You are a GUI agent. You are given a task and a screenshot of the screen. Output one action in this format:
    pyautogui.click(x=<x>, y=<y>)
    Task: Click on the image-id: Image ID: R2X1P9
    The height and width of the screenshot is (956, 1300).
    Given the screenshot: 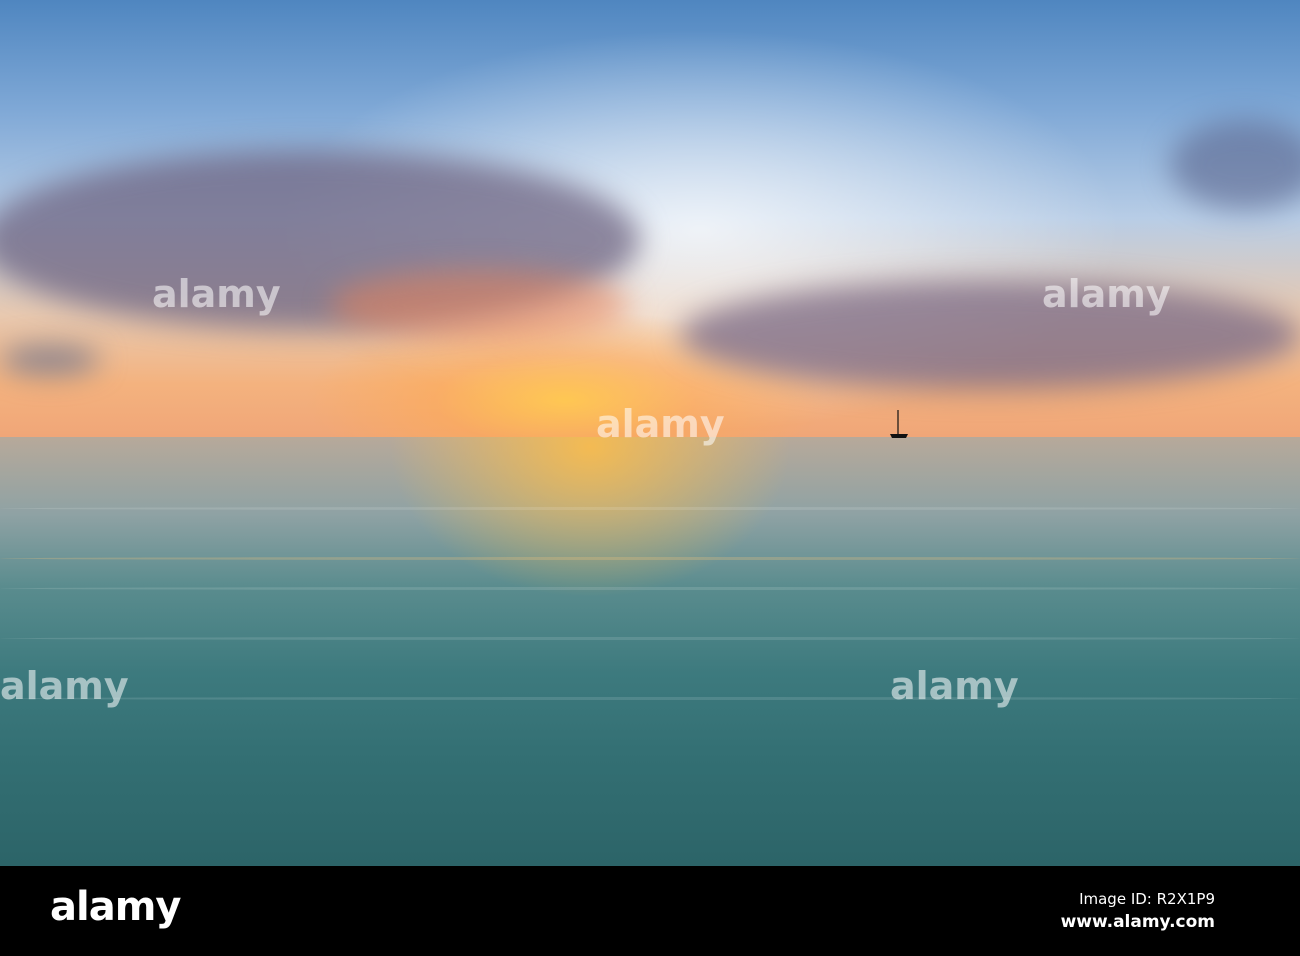 What is the action you would take?
    pyautogui.click(x=1147, y=899)
    